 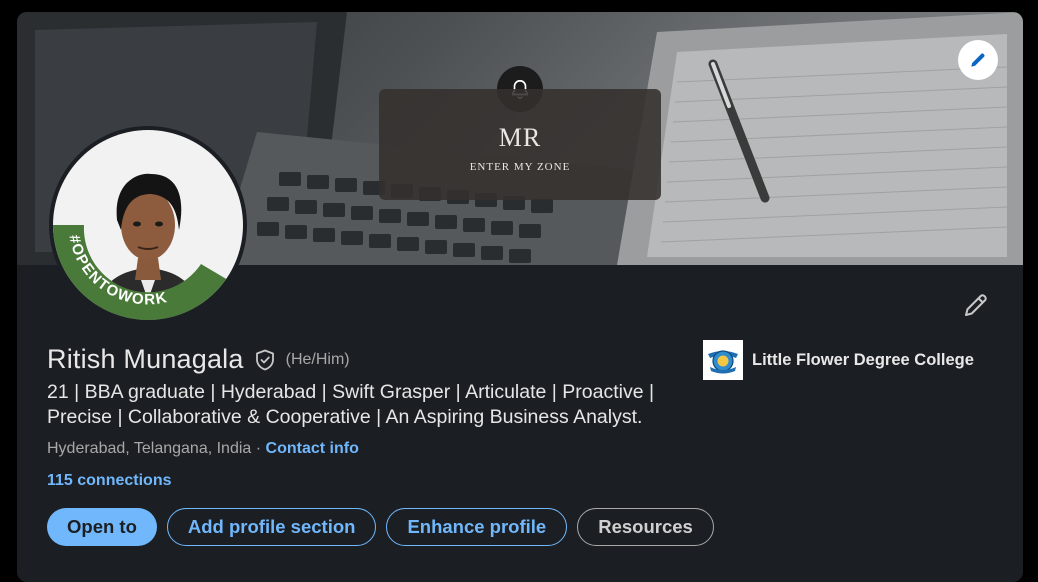 I want to click on education-school-name: Little Flower Degree College, so click(x=863, y=359).